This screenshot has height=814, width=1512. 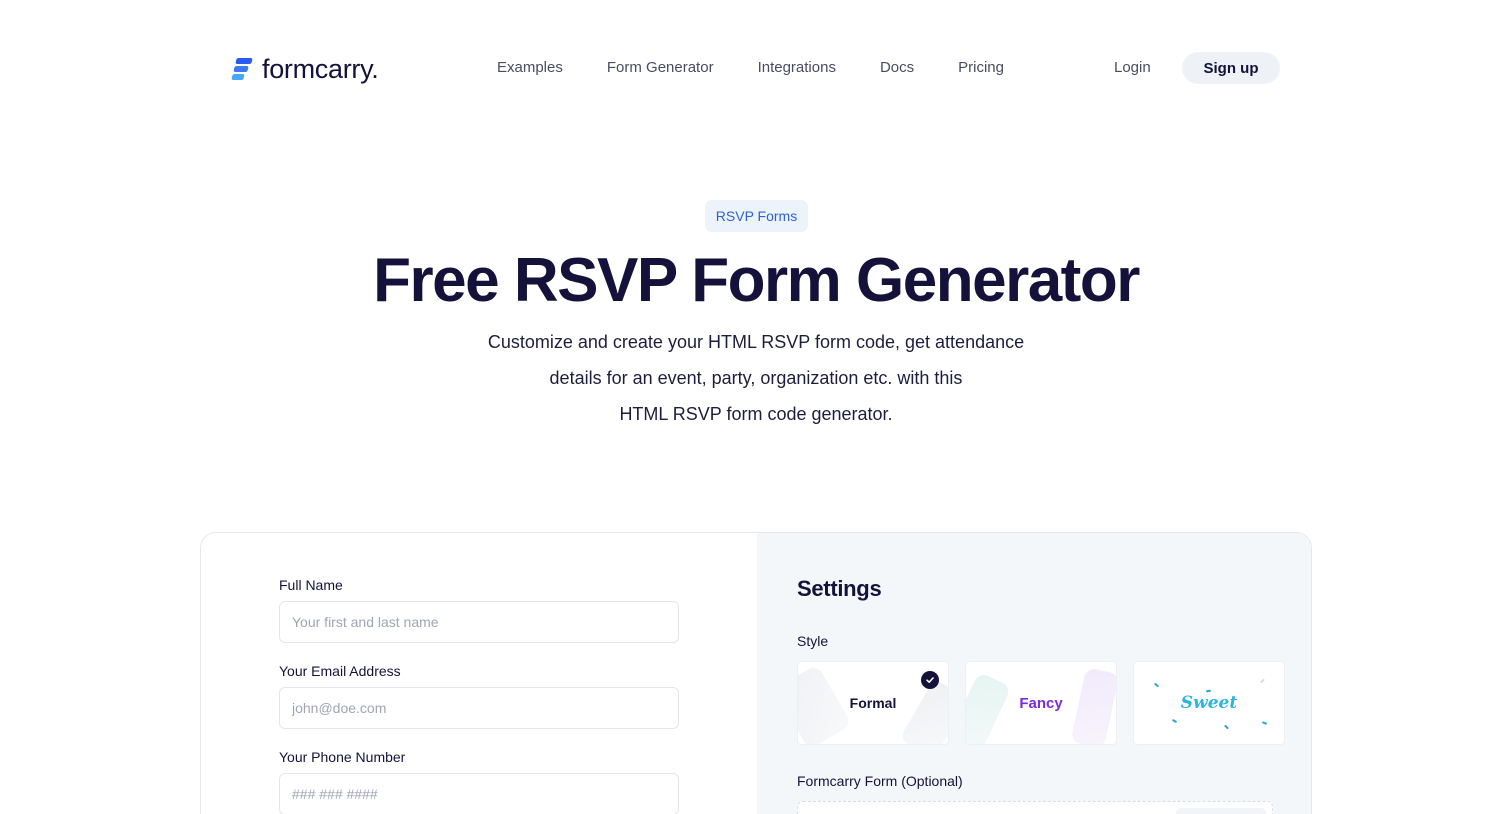 I want to click on full-name-input, so click(x=479, y=622).